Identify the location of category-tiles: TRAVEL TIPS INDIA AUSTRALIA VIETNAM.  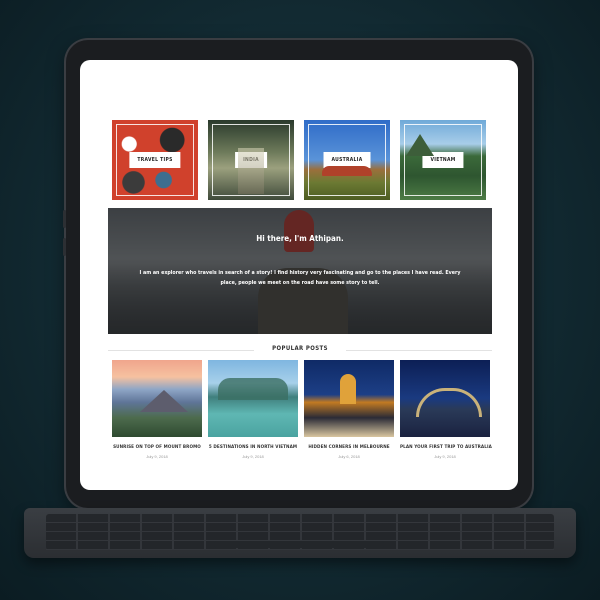
(300, 160).